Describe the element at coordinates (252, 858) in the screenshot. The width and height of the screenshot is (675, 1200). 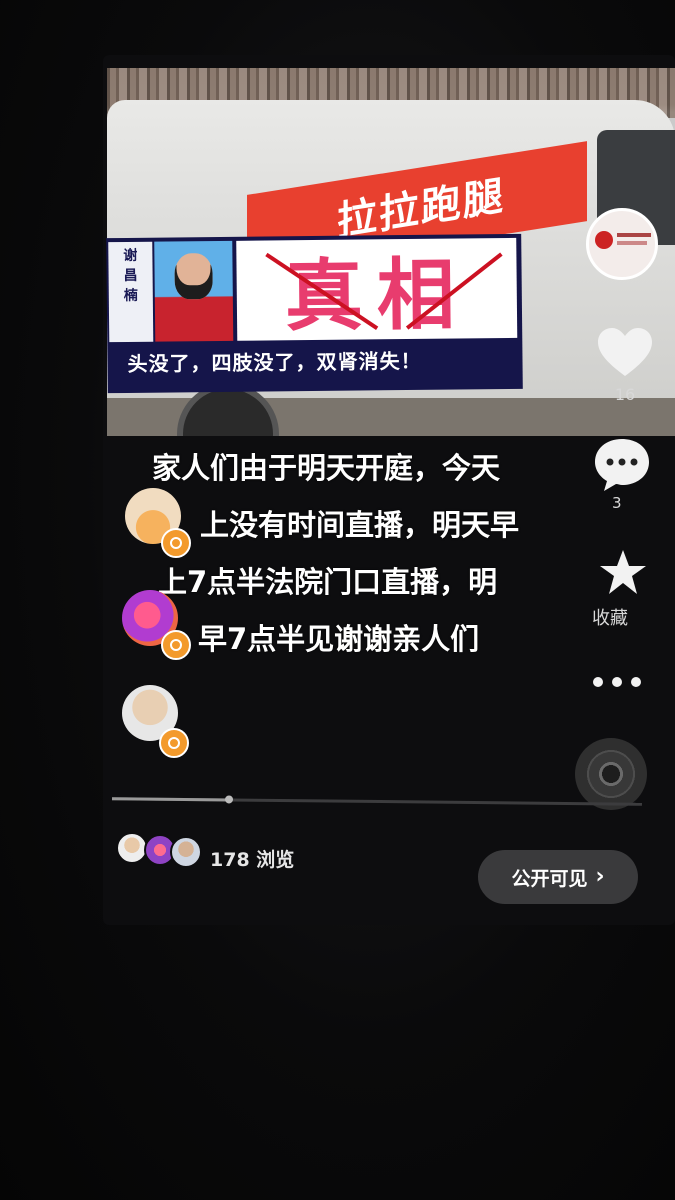
I see `view-count: 178 浏览` at that location.